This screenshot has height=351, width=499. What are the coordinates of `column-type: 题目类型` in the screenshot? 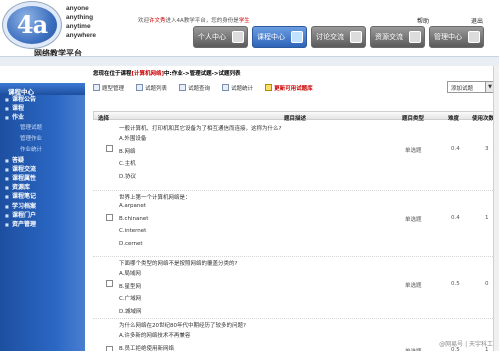 It's located at (413, 118).